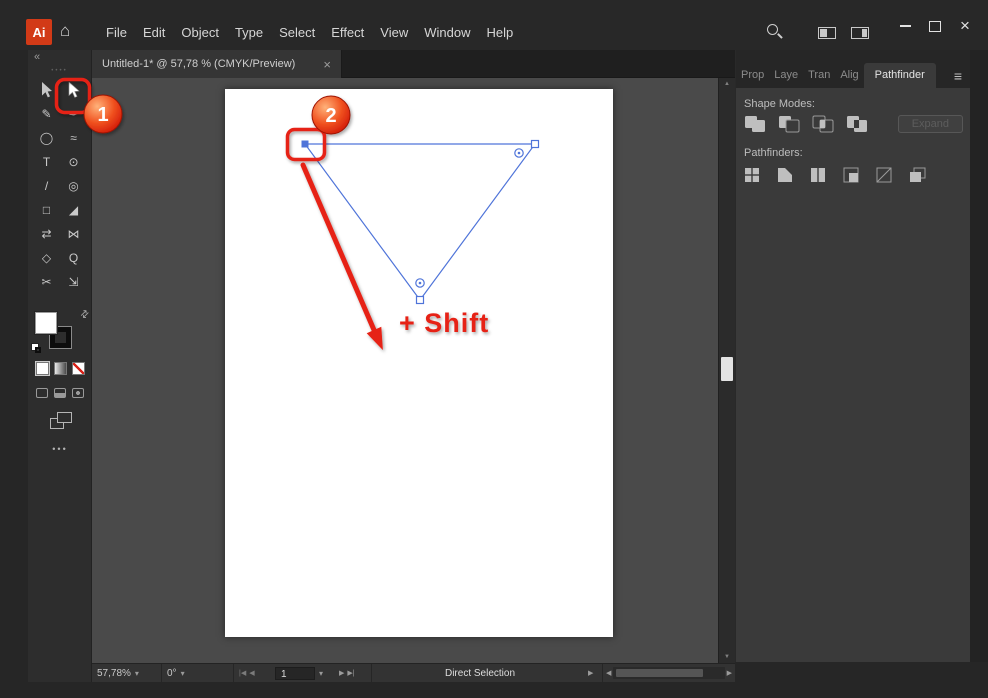  Describe the element at coordinates (327, 64) in the screenshot. I see `document-tab-close-icon: ×` at that location.